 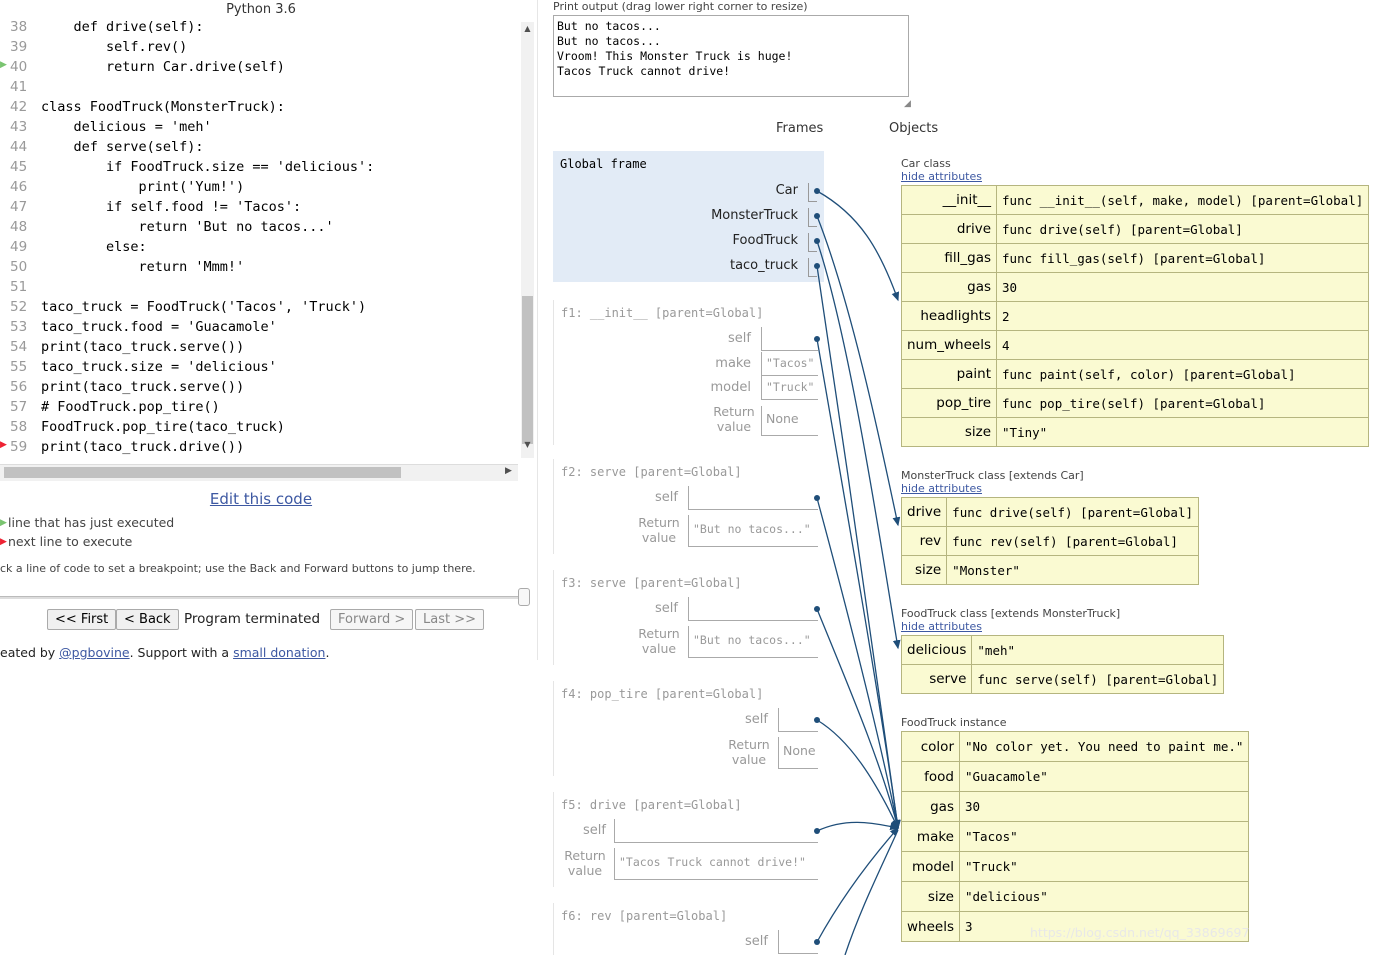 I want to click on arrow-foodtruck, so click(x=858, y=445).